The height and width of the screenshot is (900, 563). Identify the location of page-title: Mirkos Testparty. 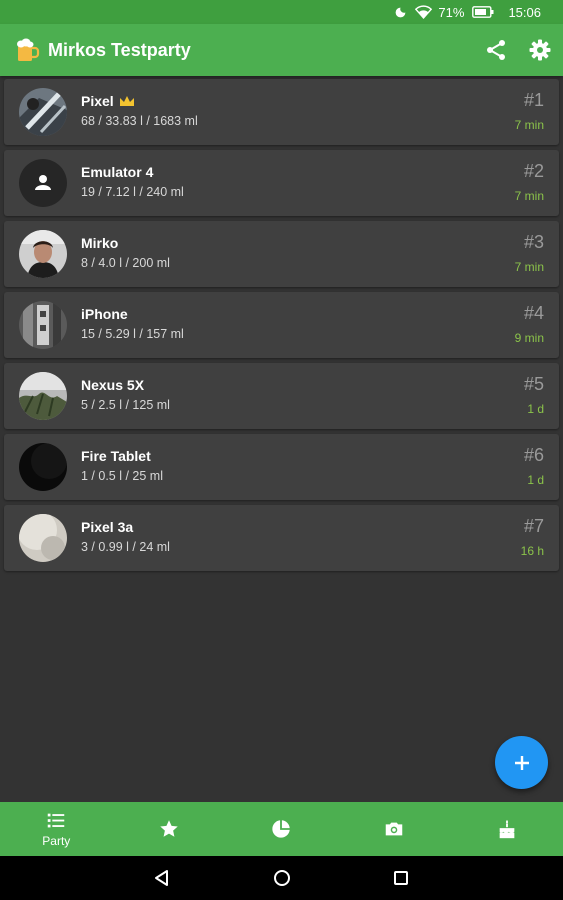
(119, 50).